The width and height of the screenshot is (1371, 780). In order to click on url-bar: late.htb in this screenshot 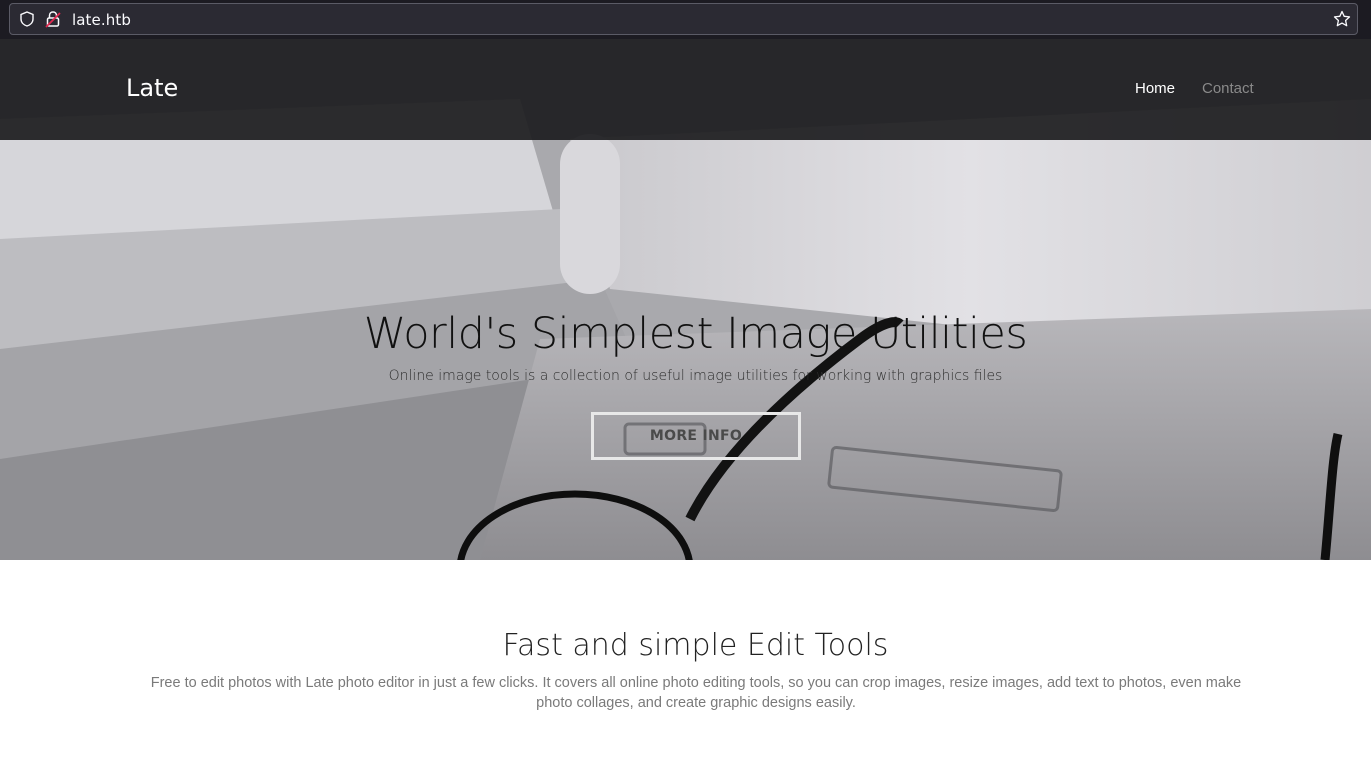, I will do `click(683, 19)`.